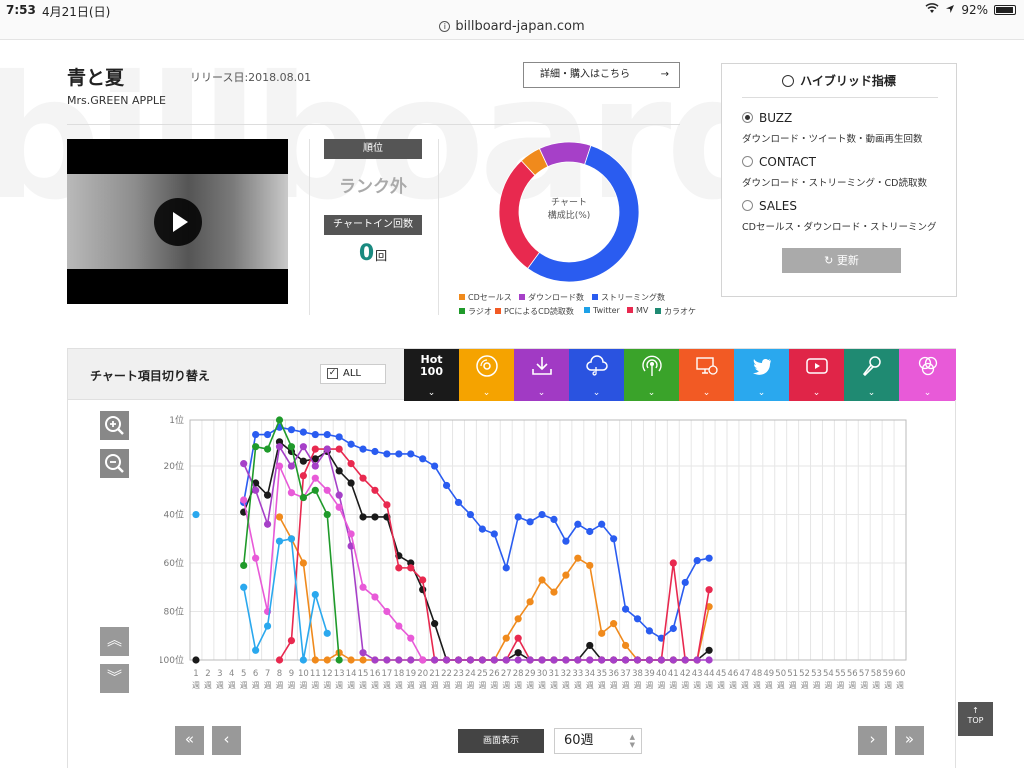 The height and width of the screenshot is (768, 1024). I want to click on tab-mv: ⌄, so click(816, 375).